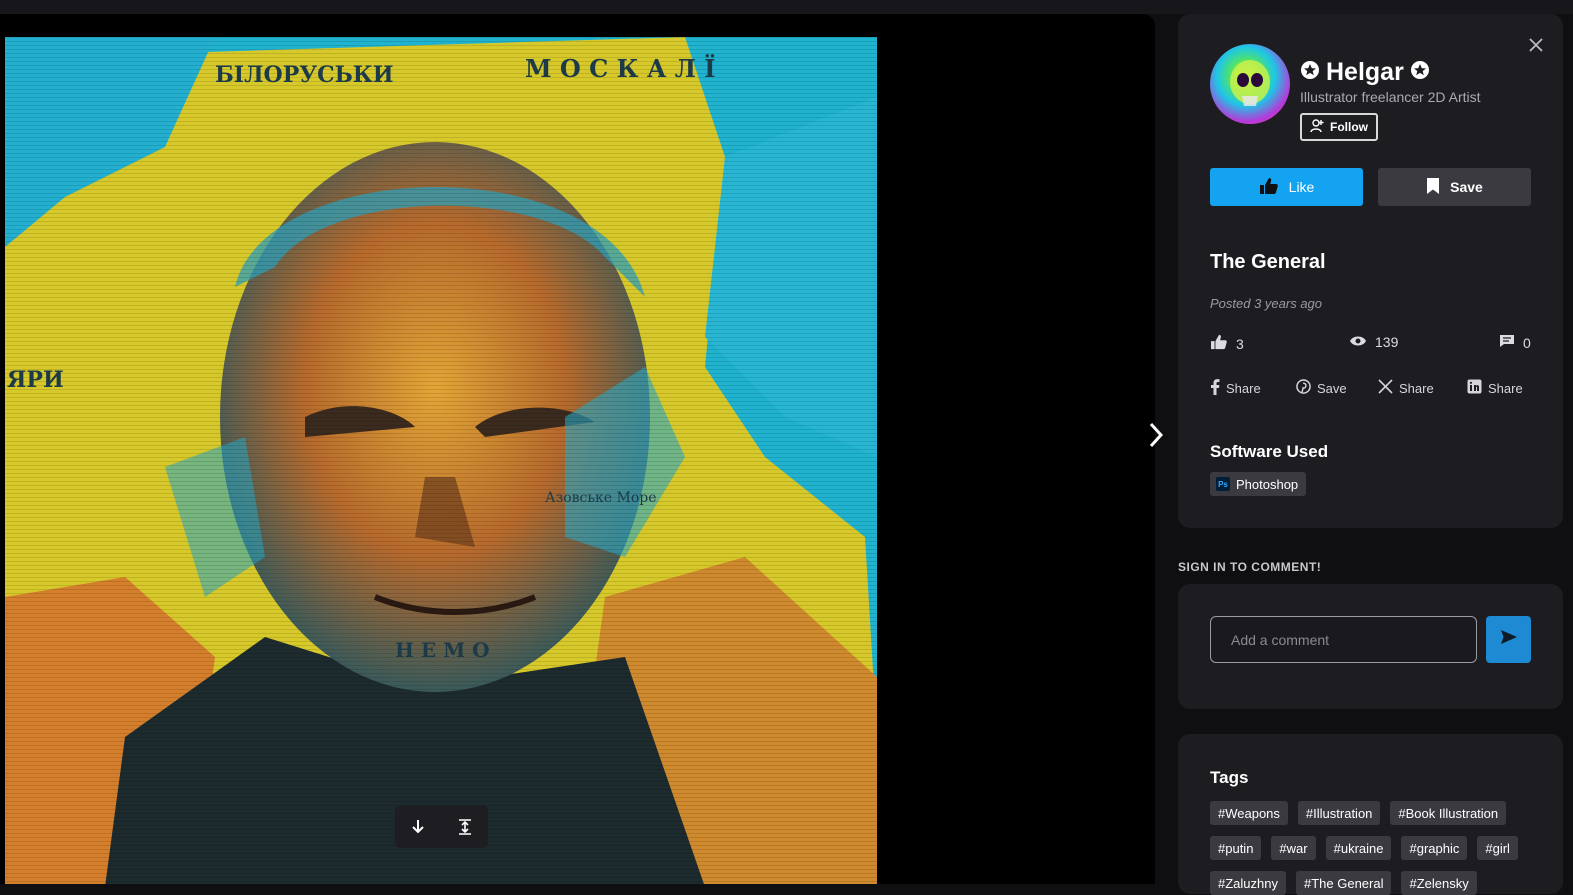  Describe the element at coordinates (1358, 342) in the screenshot. I see `eye-icon` at that location.